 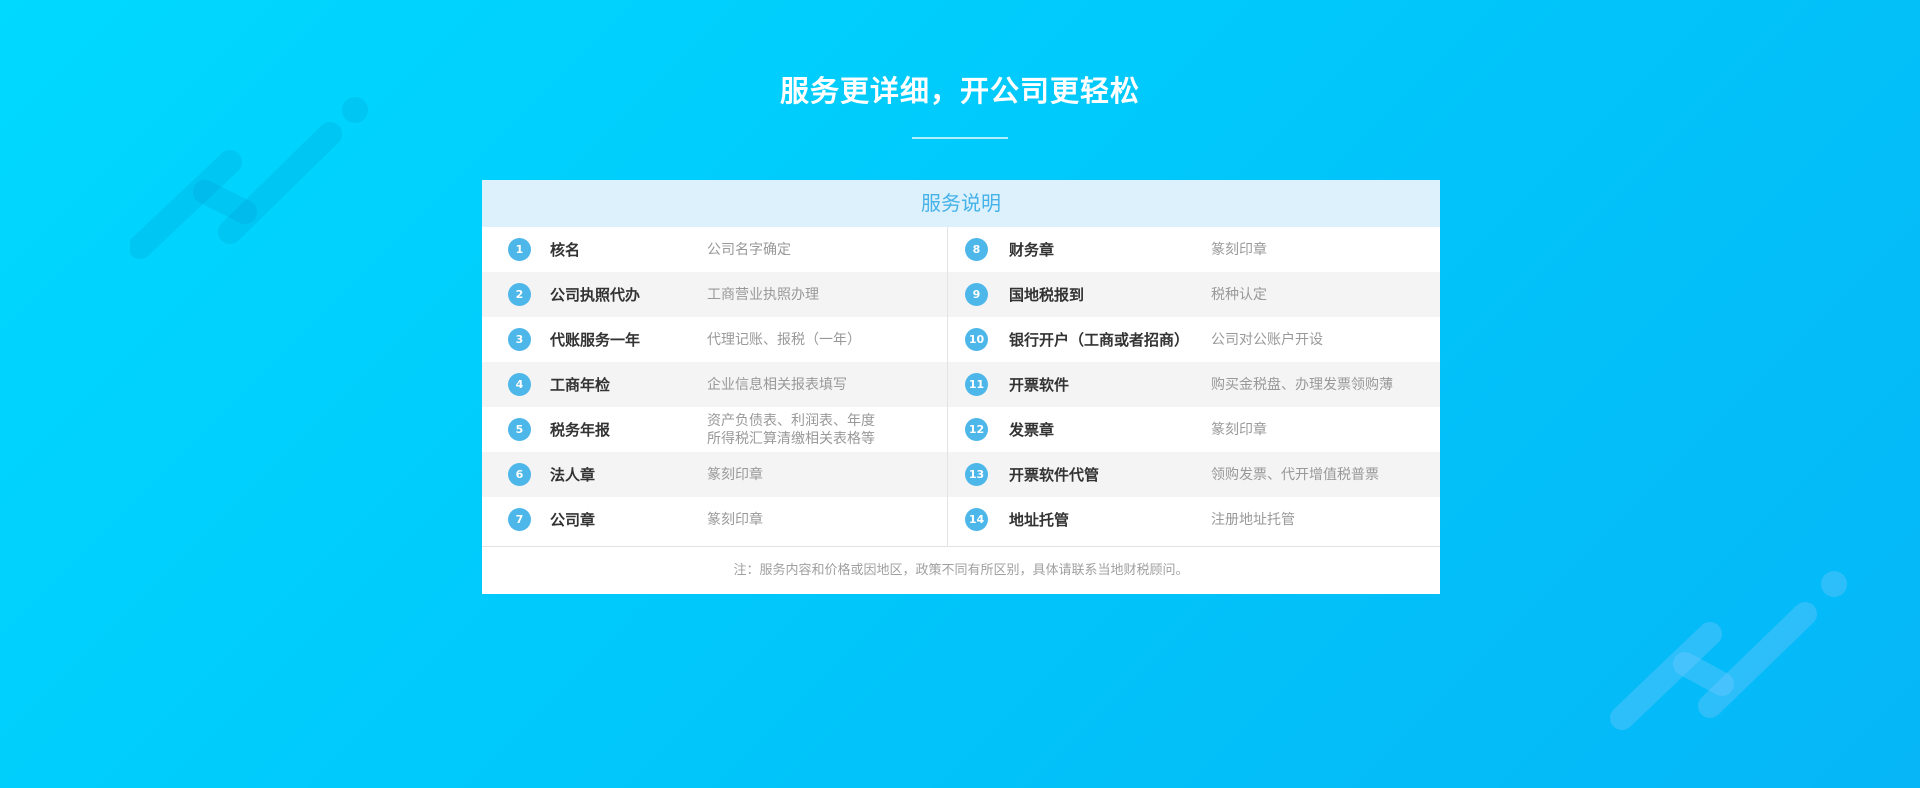 What do you see at coordinates (595, 340) in the screenshot?
I see `item-name: 代账服务一年` at bounding box center [595, 340].